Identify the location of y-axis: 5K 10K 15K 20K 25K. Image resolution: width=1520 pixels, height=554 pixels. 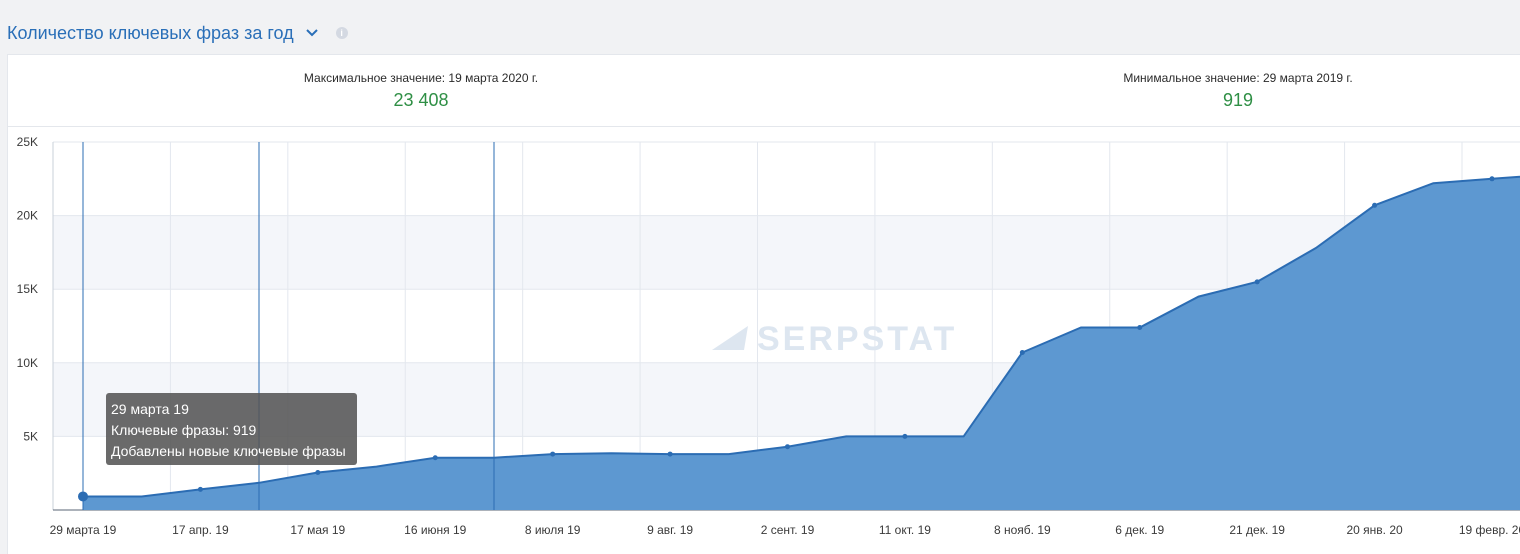
(27, 289).